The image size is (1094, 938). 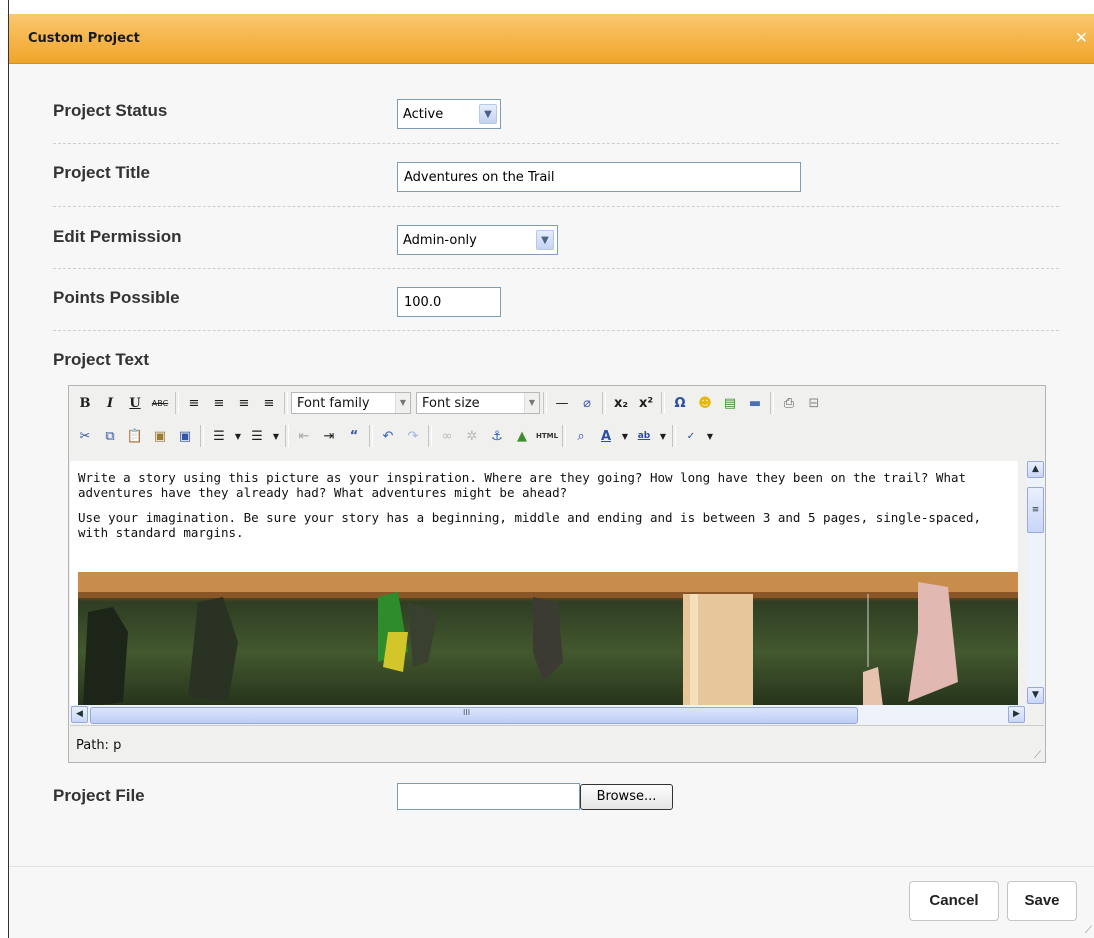 I want to click on hr-icon: ▬, so click(x=755, y=403).